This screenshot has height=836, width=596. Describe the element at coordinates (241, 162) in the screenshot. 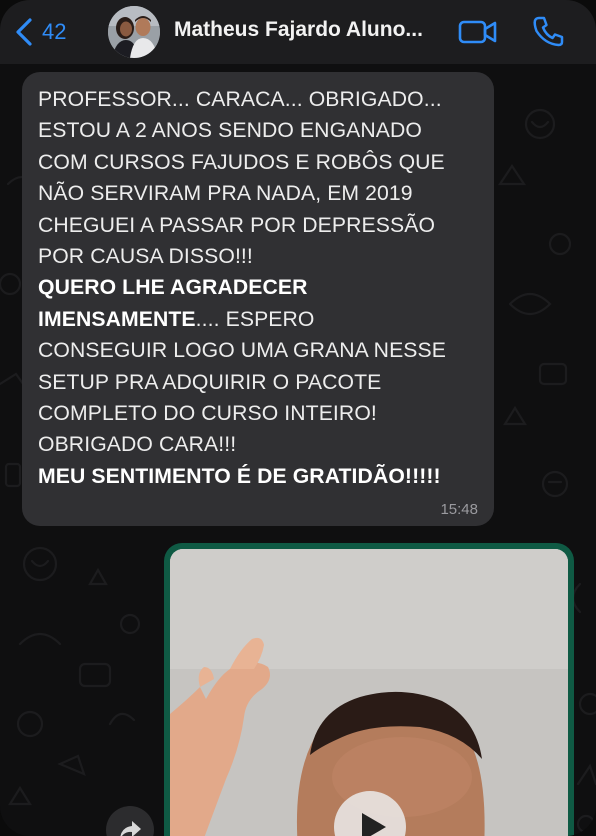

I see `message-line: COM CURSOS FAJUDOS E ROBÔS QUE` at that location.